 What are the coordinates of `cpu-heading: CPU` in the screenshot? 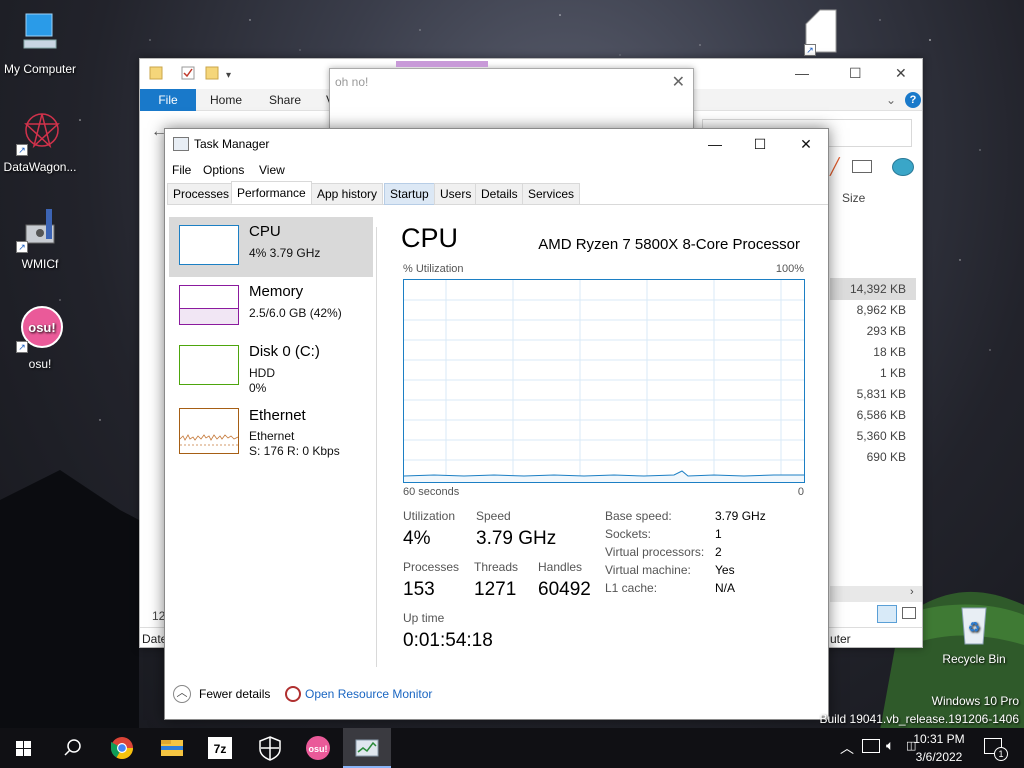 It's located at (430, 238).